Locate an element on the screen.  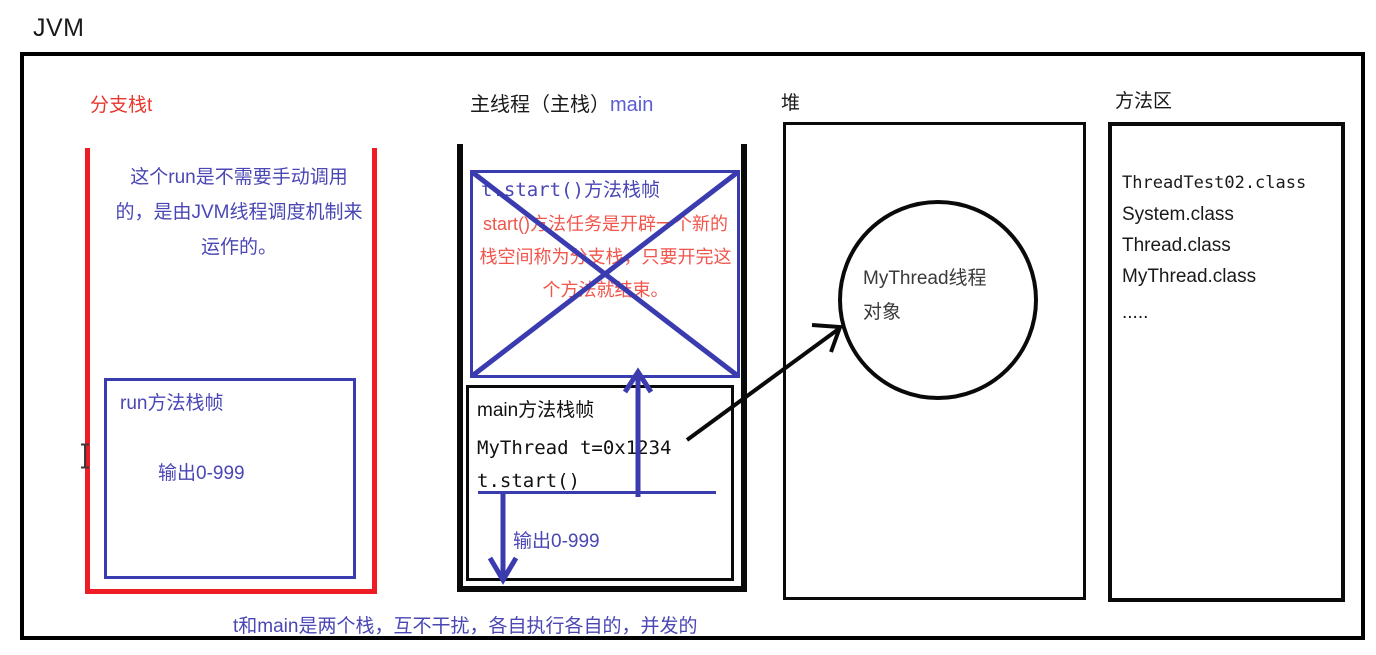
list-item: ThreadTest02.class is located at coordinates (1214, 183).